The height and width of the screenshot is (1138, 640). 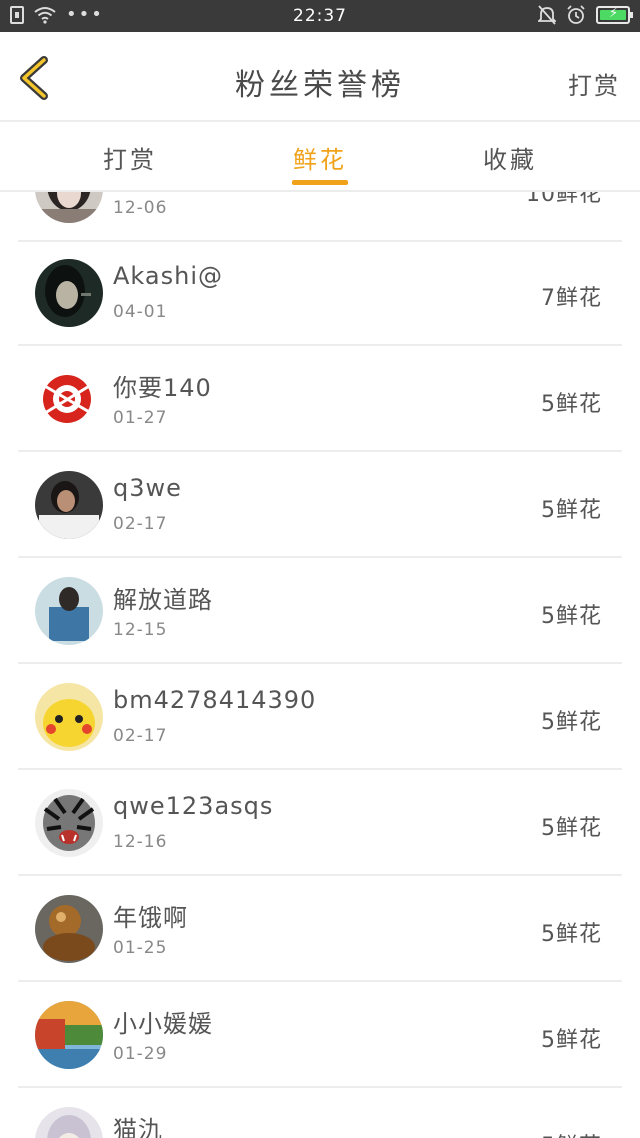 I want to click on alarm-clock-icon, so click(x=576, y=14).